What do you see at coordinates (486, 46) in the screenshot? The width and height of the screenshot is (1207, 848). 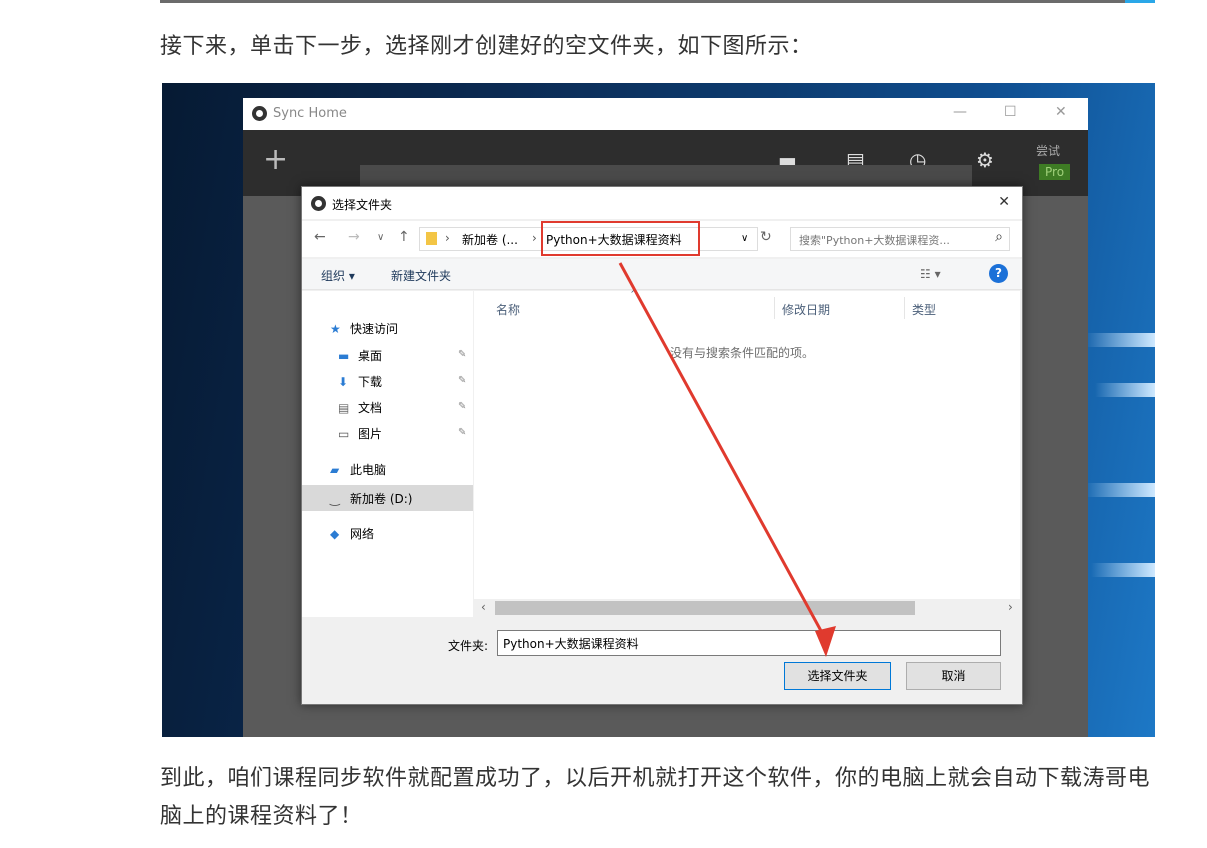 I see `article-paragraph-intro: 接下来，单击下一步，选择刚才创建好的空文件夹，如下图所示：` at bounding box center [486, 46].